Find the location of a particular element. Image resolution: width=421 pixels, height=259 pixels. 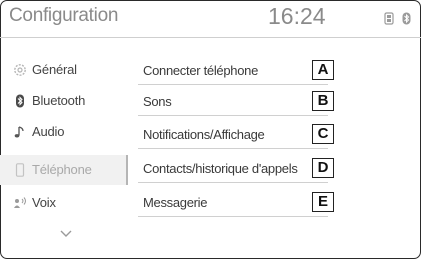

clock: 16:24 is located at coordinates (297, 16).